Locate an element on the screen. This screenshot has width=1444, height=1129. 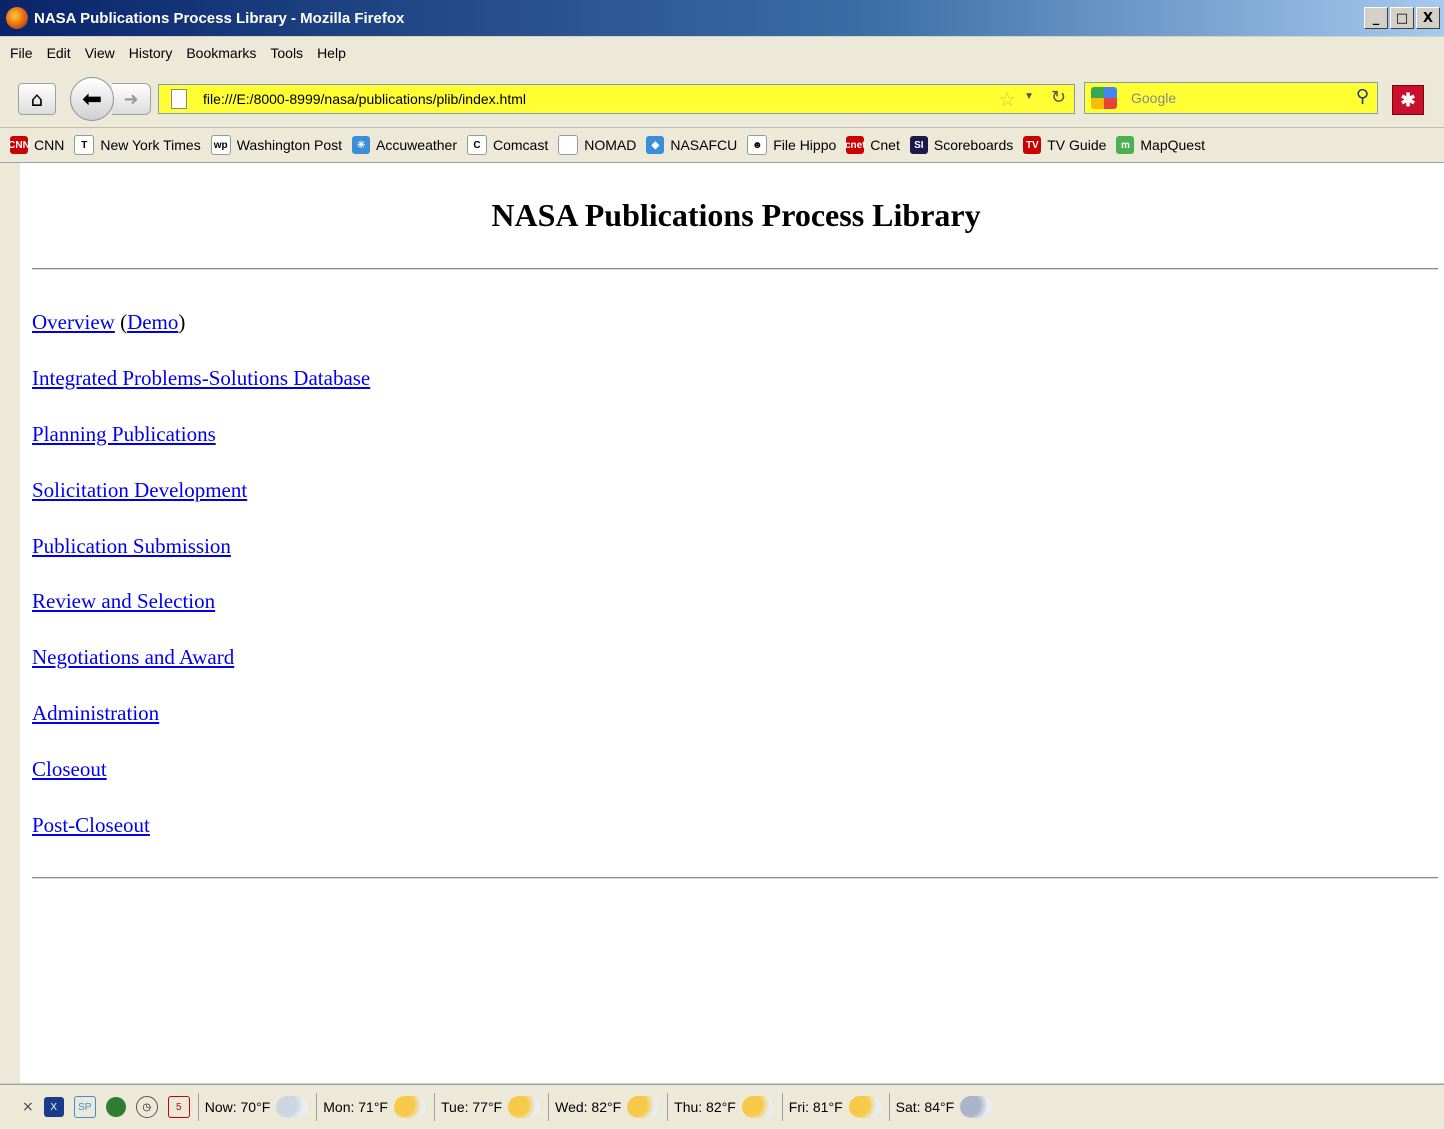
list-item: Publication Submission is located at coordinates (131, 546).